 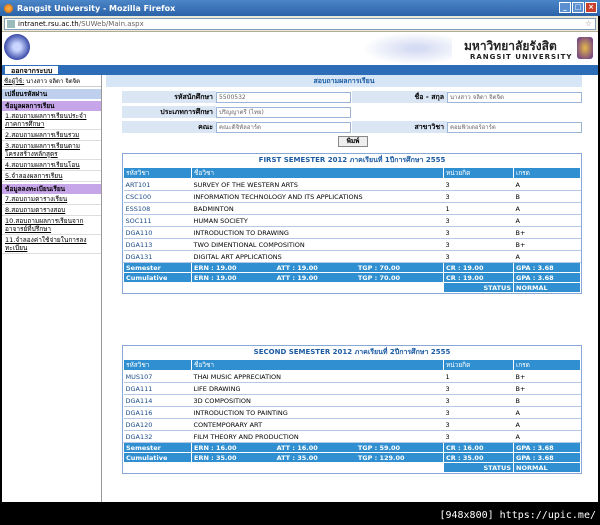 I want to click on close-button: ×, so click(x=591, y=7).